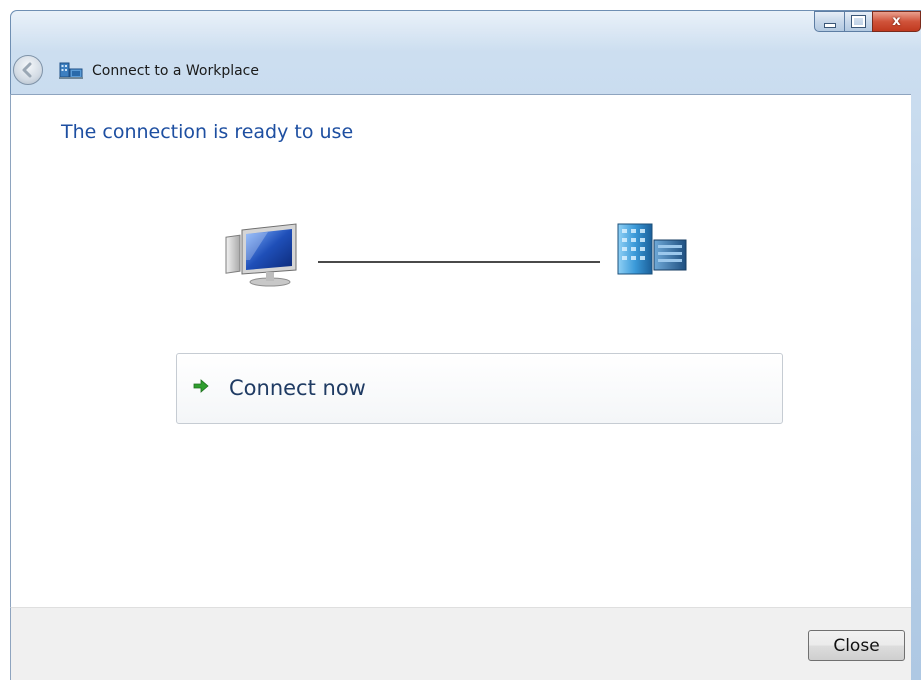 Image resolution: width=921 pixels, height=680 pixels. I want to click on computer-icon, so click(261, 255).